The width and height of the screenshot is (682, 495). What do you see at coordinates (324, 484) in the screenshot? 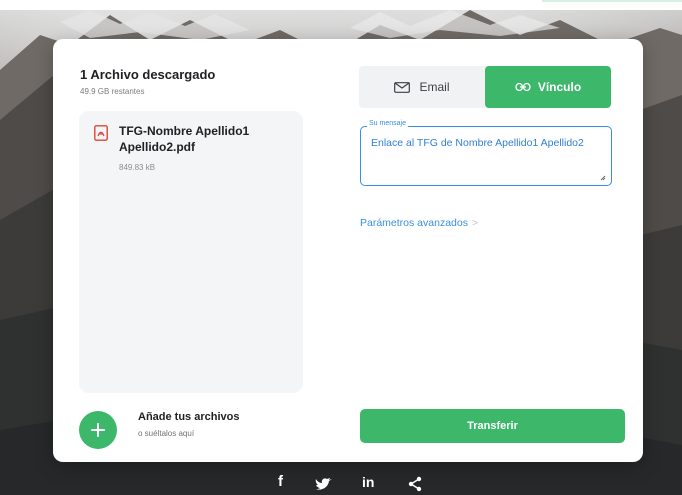
I see `twitter-icon` at bounding box center [324, 484].